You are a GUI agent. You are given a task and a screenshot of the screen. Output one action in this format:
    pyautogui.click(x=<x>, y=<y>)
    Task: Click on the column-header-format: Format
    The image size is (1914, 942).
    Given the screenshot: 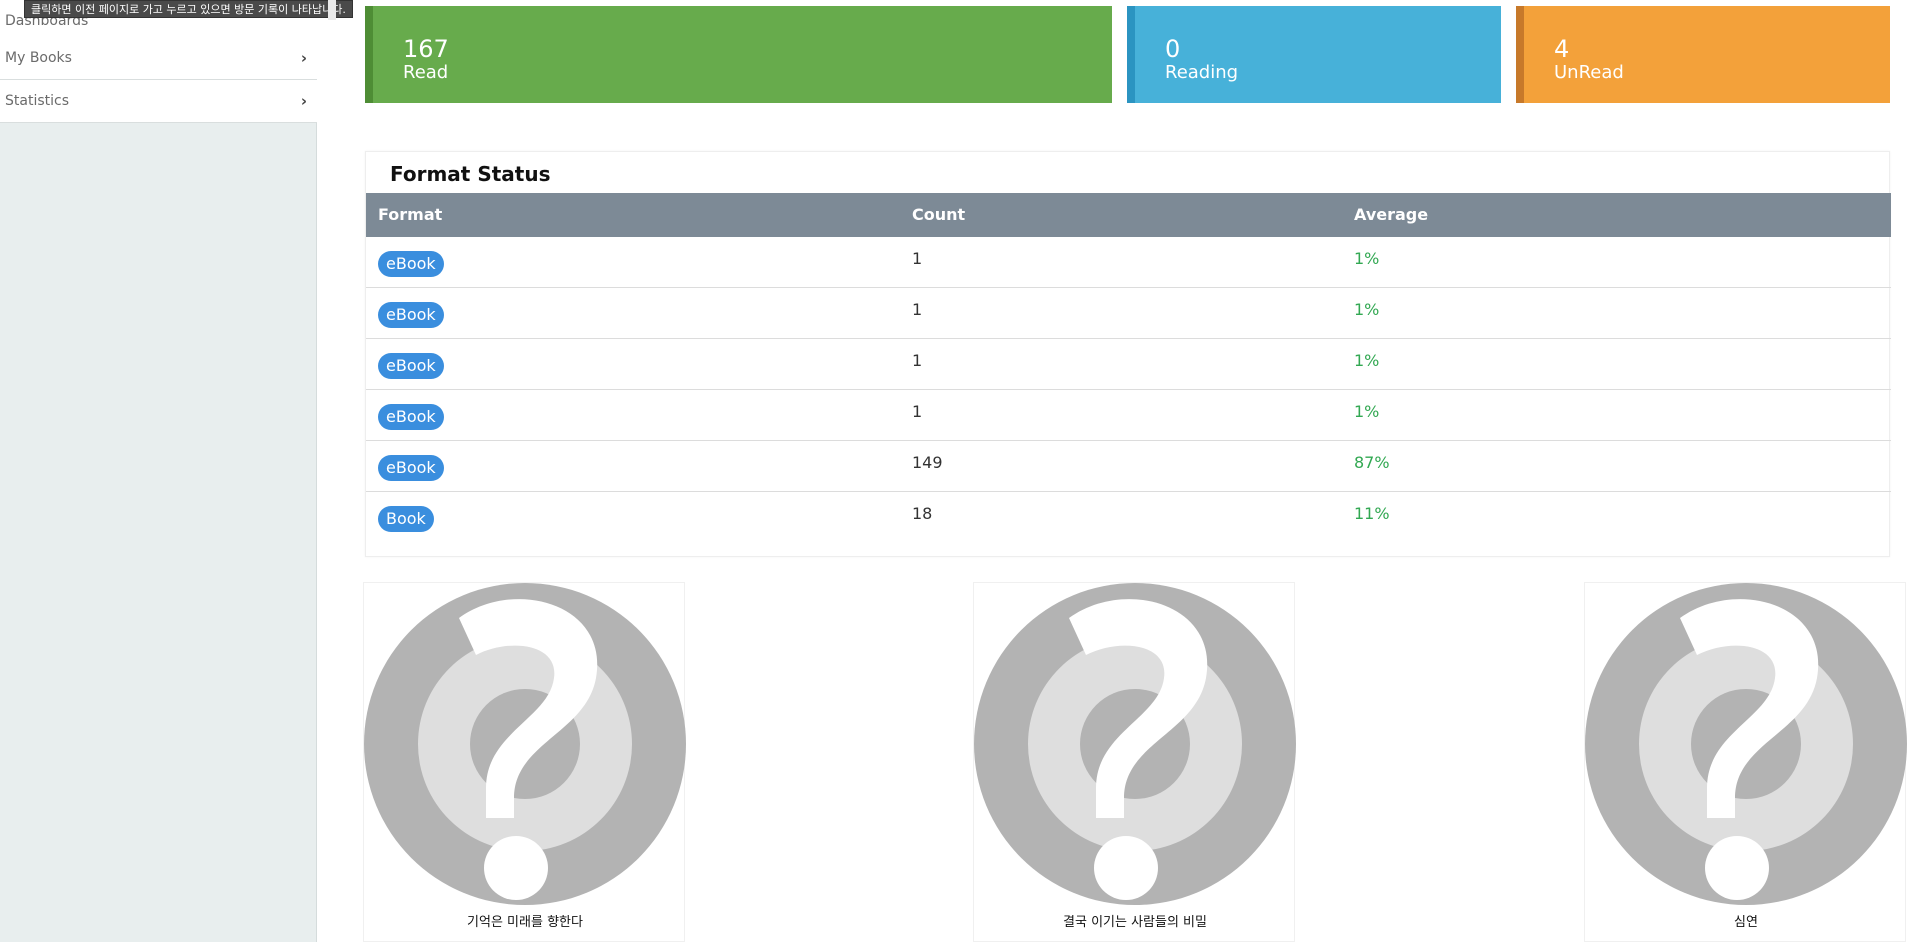 What is the action you would take?
    pyautogui.click(x=410, y=214)
    